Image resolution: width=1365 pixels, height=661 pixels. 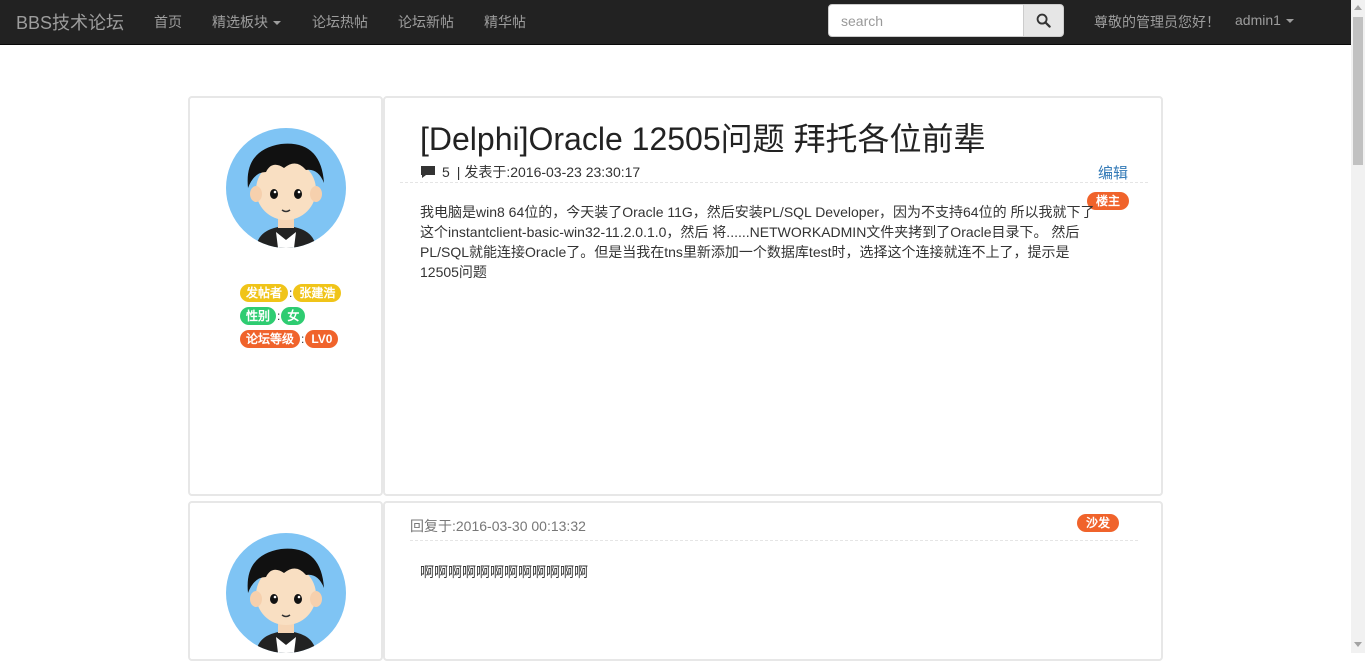 I want to click on search-input, so click(x=926, y=20).